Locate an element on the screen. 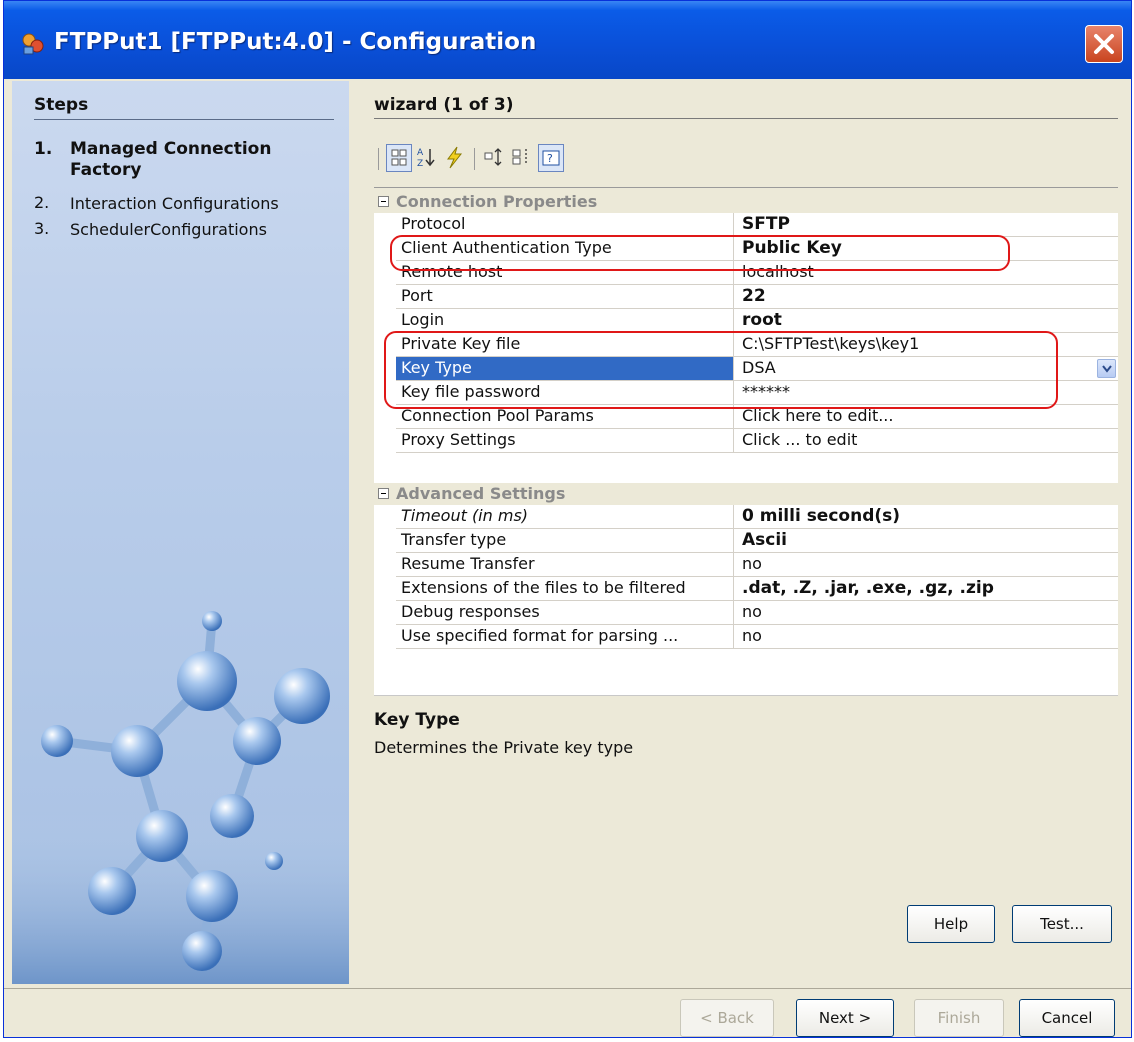  finish-button: Finish is located at coordinates (959, 1018).